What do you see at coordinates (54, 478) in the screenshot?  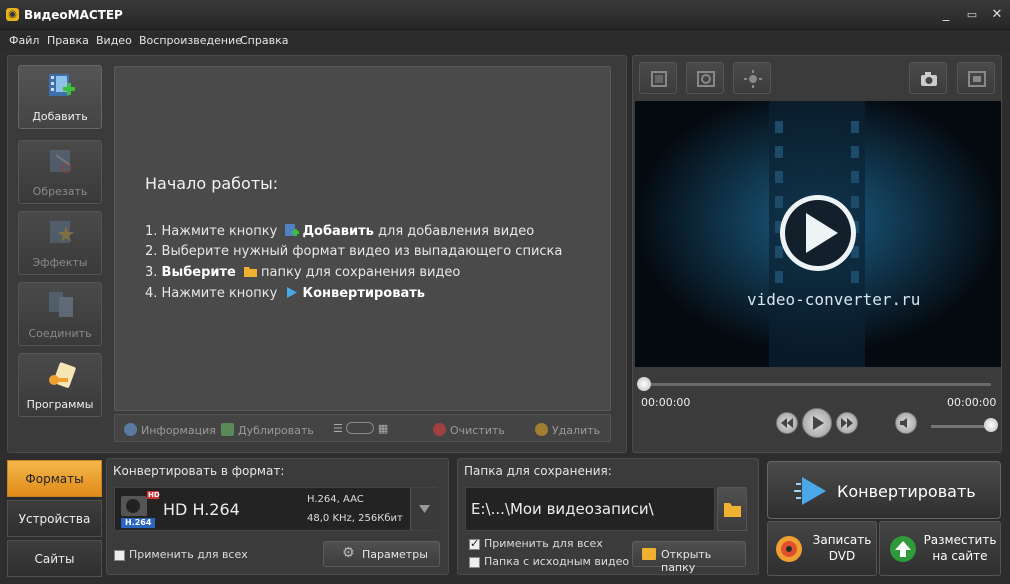 I see `tab-formats: Форматы` at bounding box center [54, 478].